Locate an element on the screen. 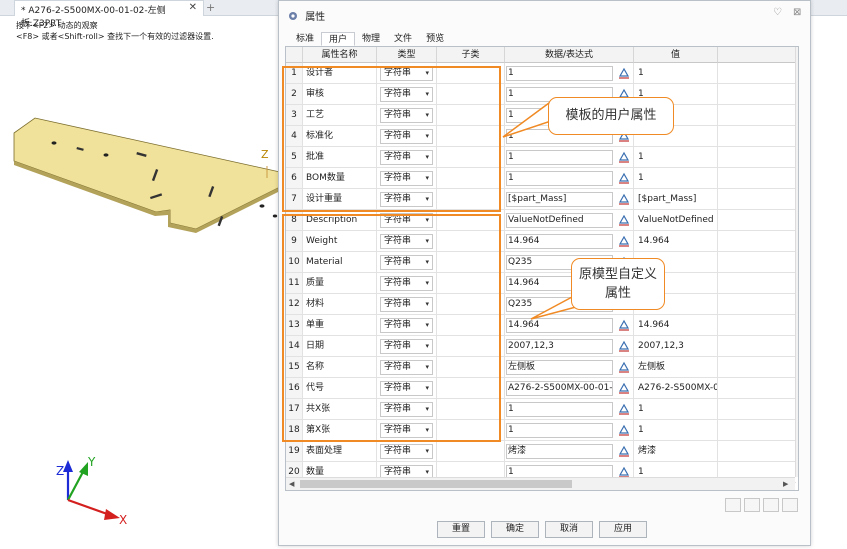  open-folder-icon is located at coordinates (752, 505).